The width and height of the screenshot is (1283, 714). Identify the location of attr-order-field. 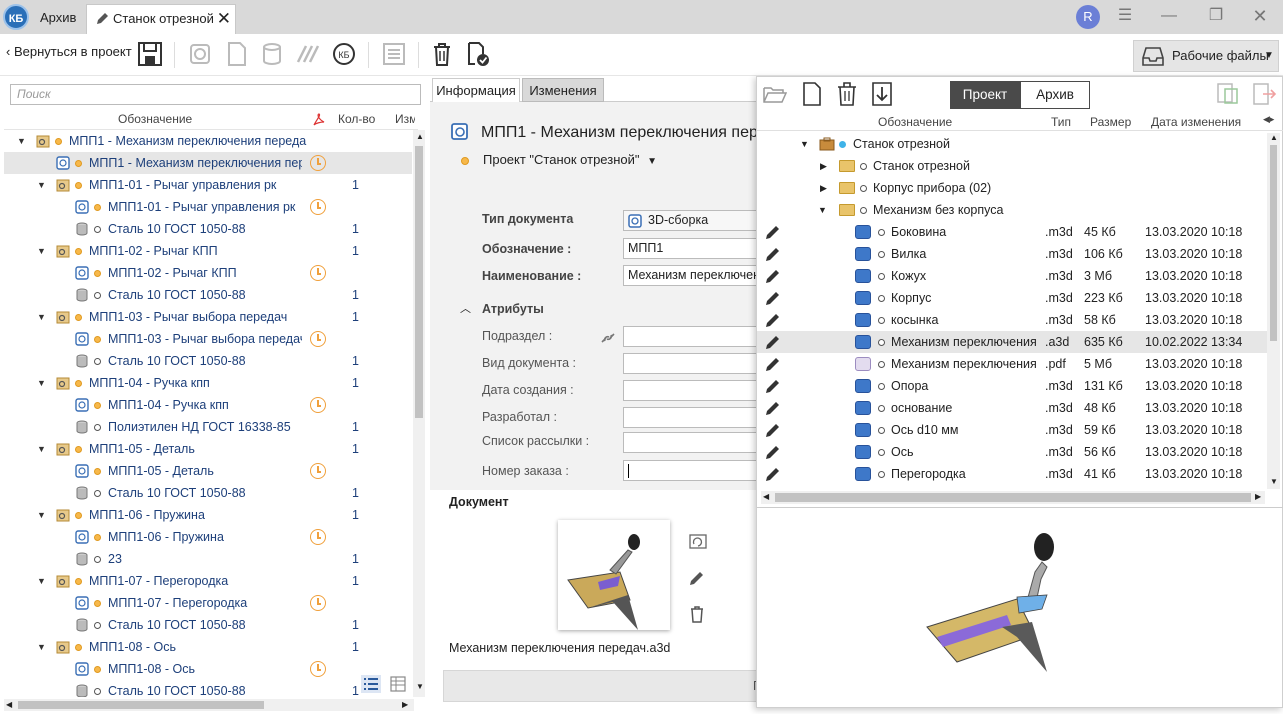
(693, 470).